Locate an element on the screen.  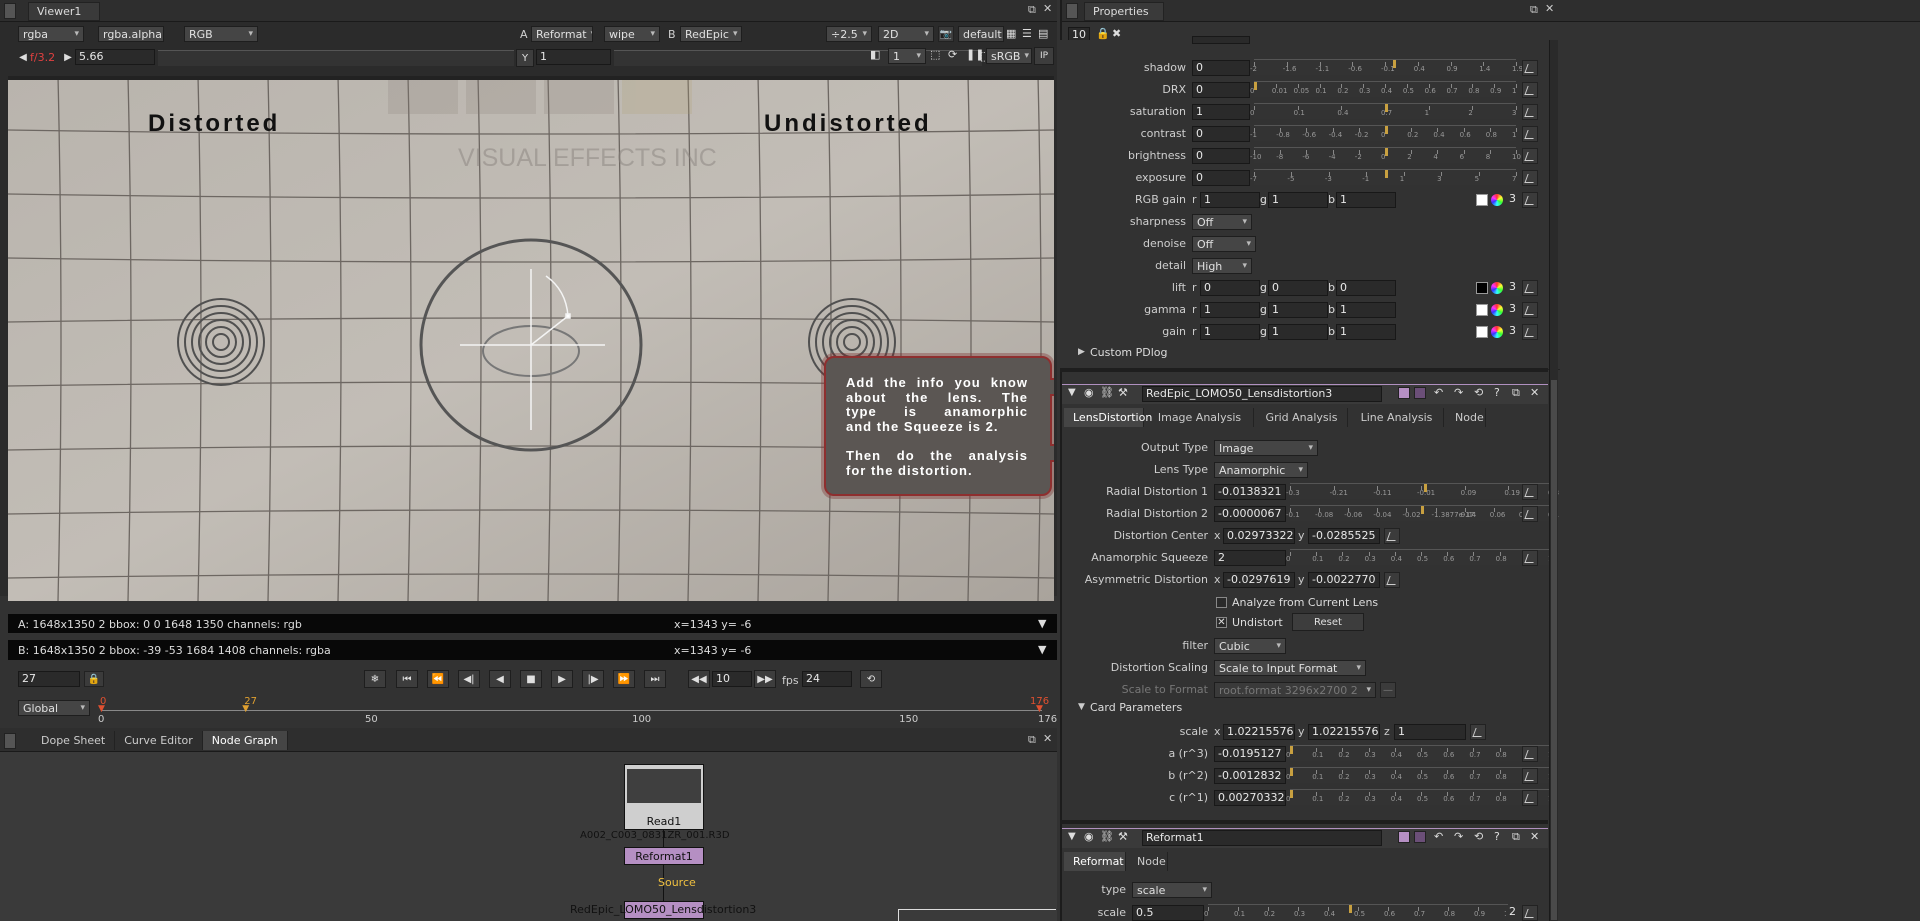
exposure-field: 0 is located at coordinates (1221, 178).